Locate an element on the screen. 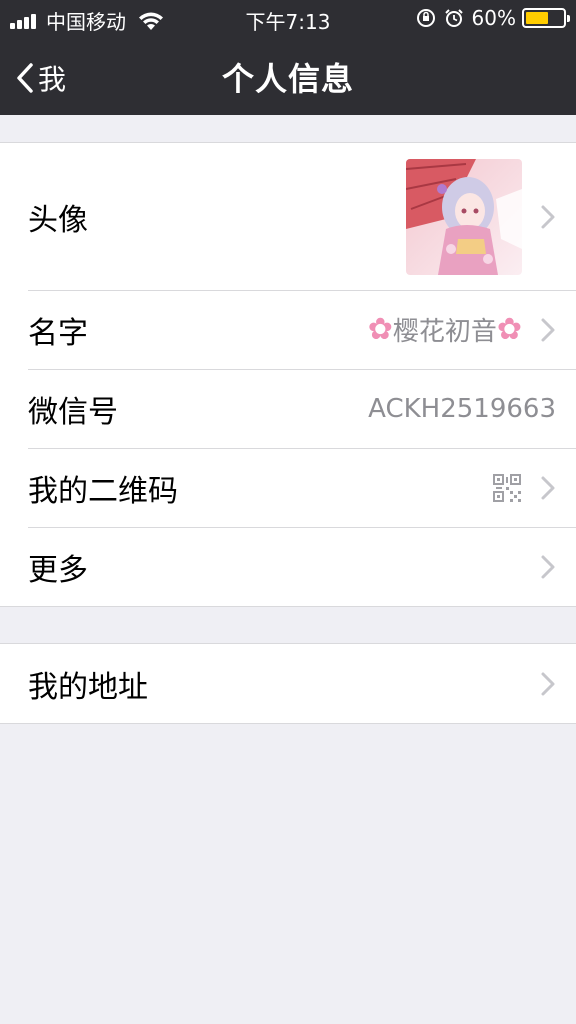 The image size is (576, 1024). qrcode-right is located at coordinates (524, 488).